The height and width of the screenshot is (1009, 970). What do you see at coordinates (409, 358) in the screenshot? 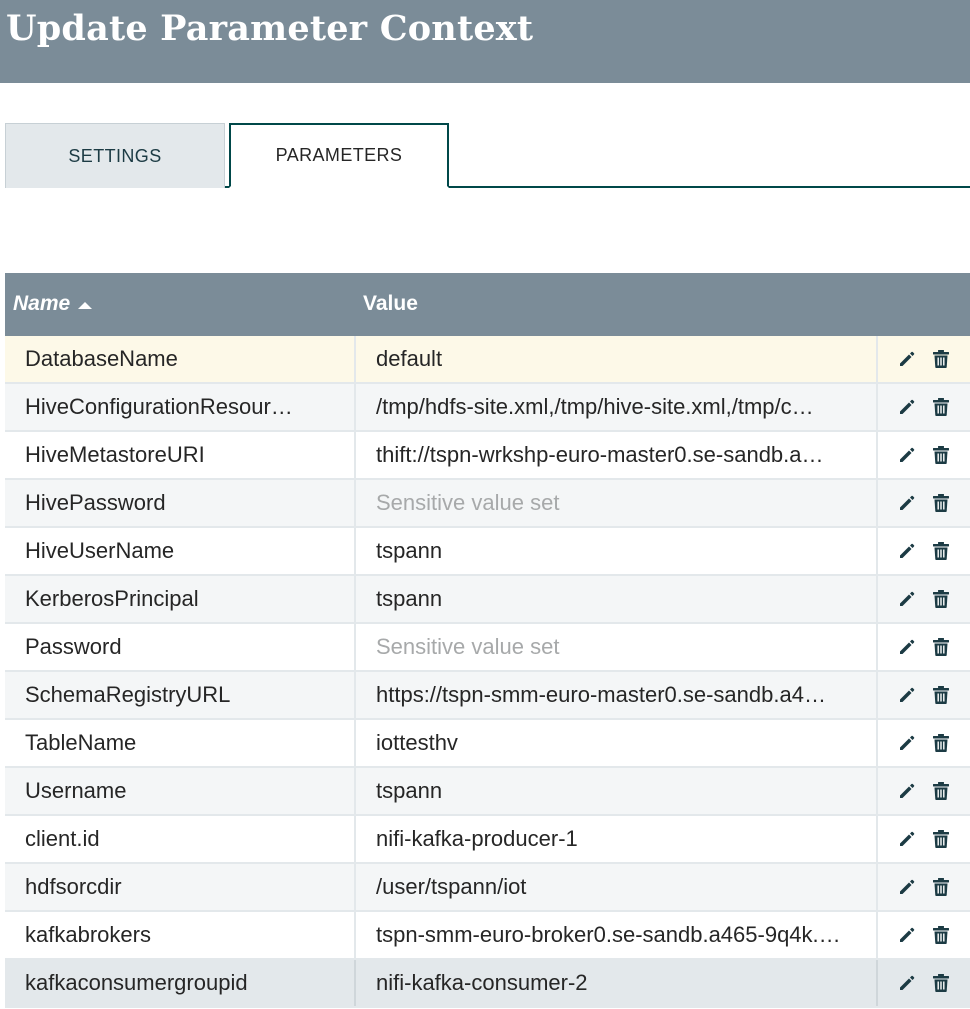
I see `parameter-value-text: default` at bounding box center [409, 358].